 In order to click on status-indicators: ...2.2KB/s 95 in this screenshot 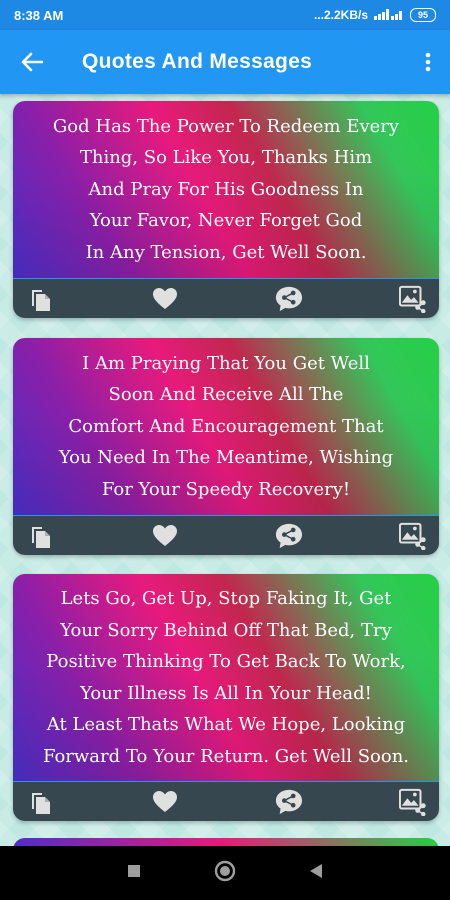, I will do `click(375, 15)`.